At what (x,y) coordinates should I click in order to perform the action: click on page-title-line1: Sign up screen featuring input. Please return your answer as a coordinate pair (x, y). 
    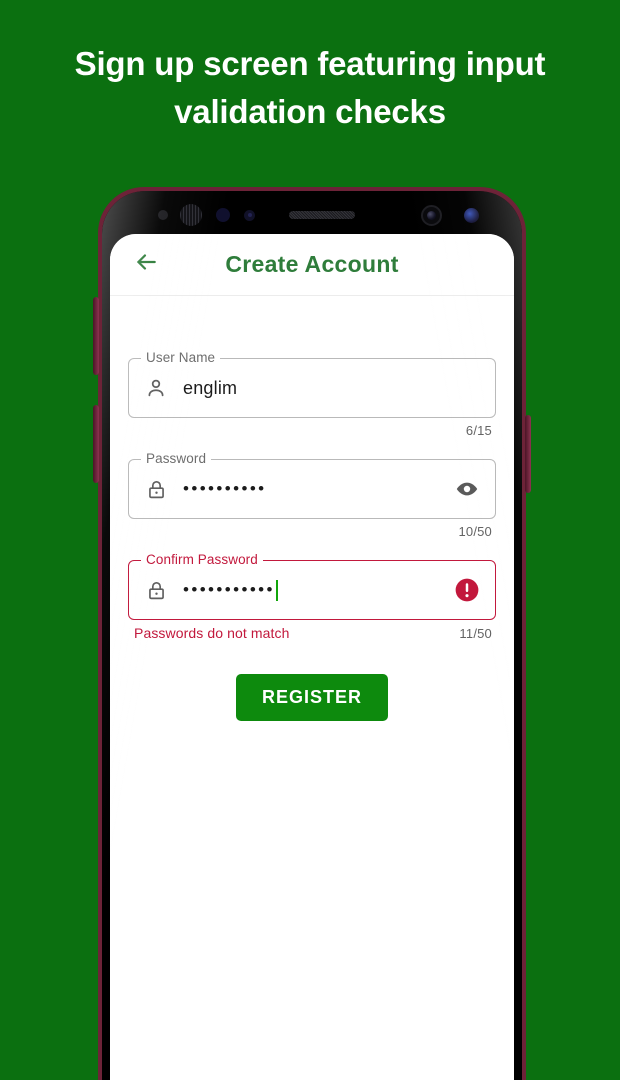
    Looking at the image, I should click on (310, 63).